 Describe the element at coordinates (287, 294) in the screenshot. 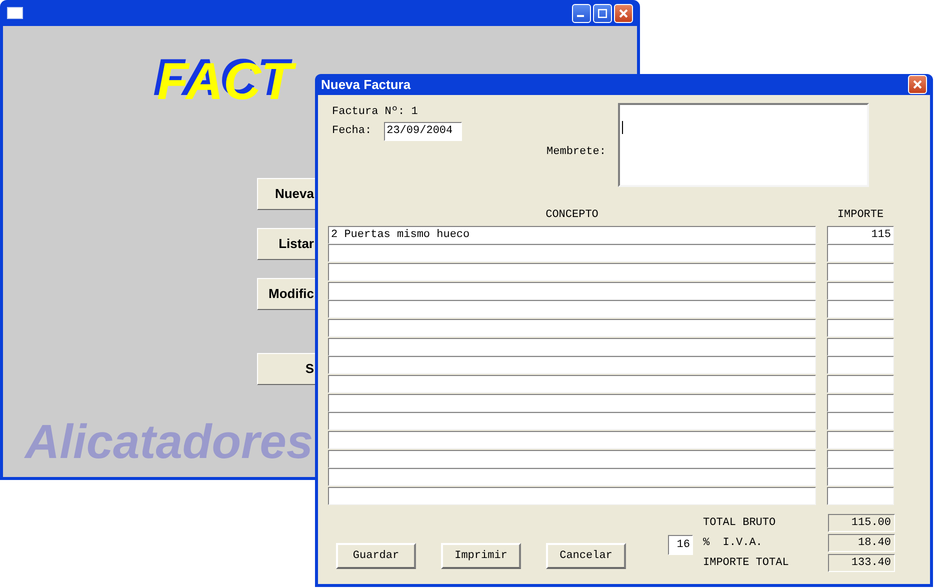

I see `menu-button: Modific` at that location.